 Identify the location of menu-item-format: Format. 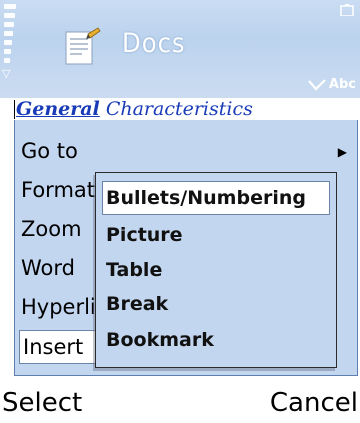
(58, 190).